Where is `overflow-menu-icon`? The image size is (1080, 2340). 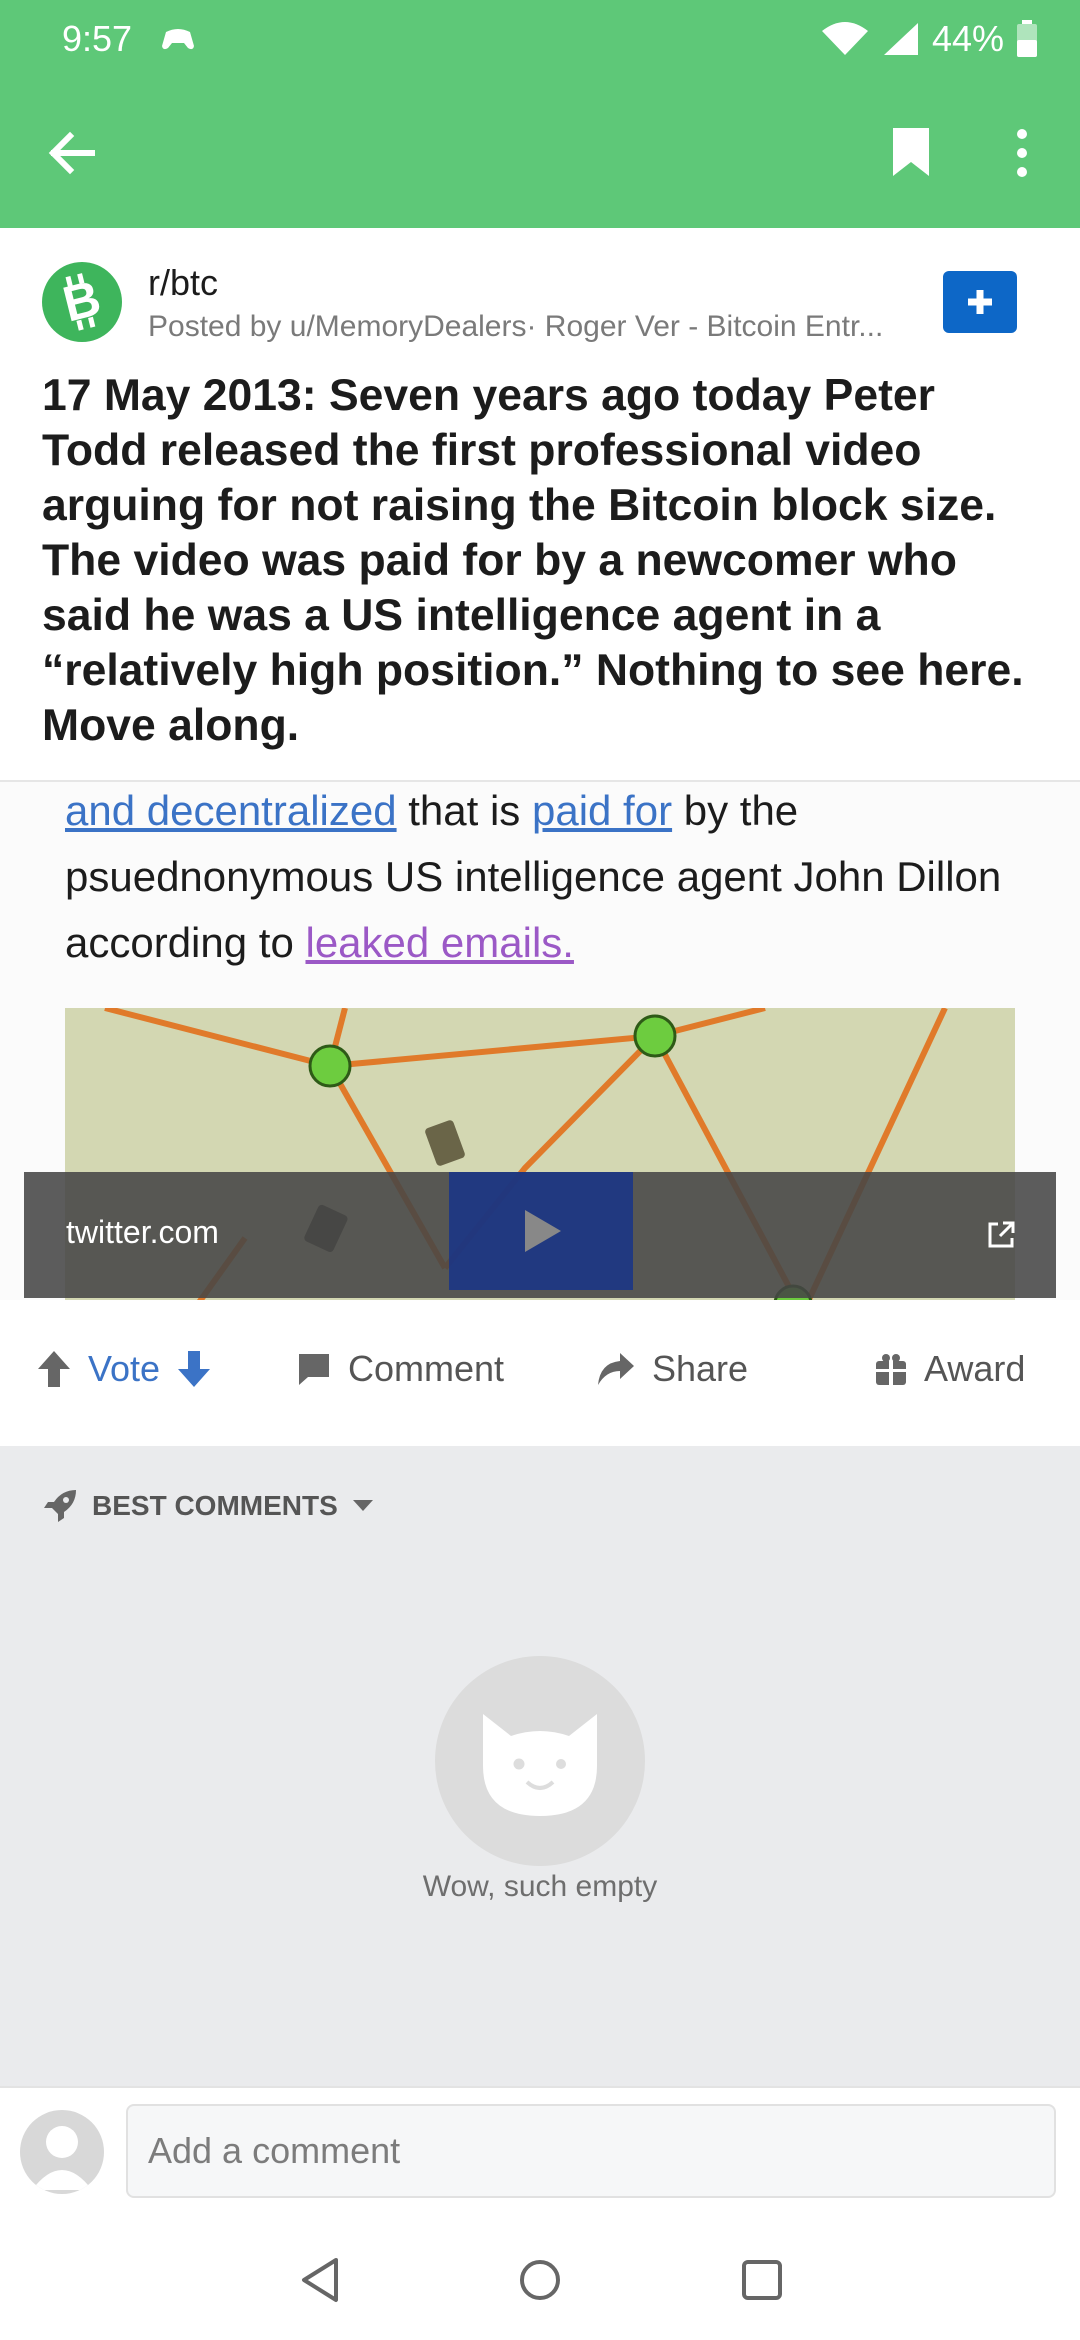 overflow-menu-icon is located at coordinates (1022, 155).